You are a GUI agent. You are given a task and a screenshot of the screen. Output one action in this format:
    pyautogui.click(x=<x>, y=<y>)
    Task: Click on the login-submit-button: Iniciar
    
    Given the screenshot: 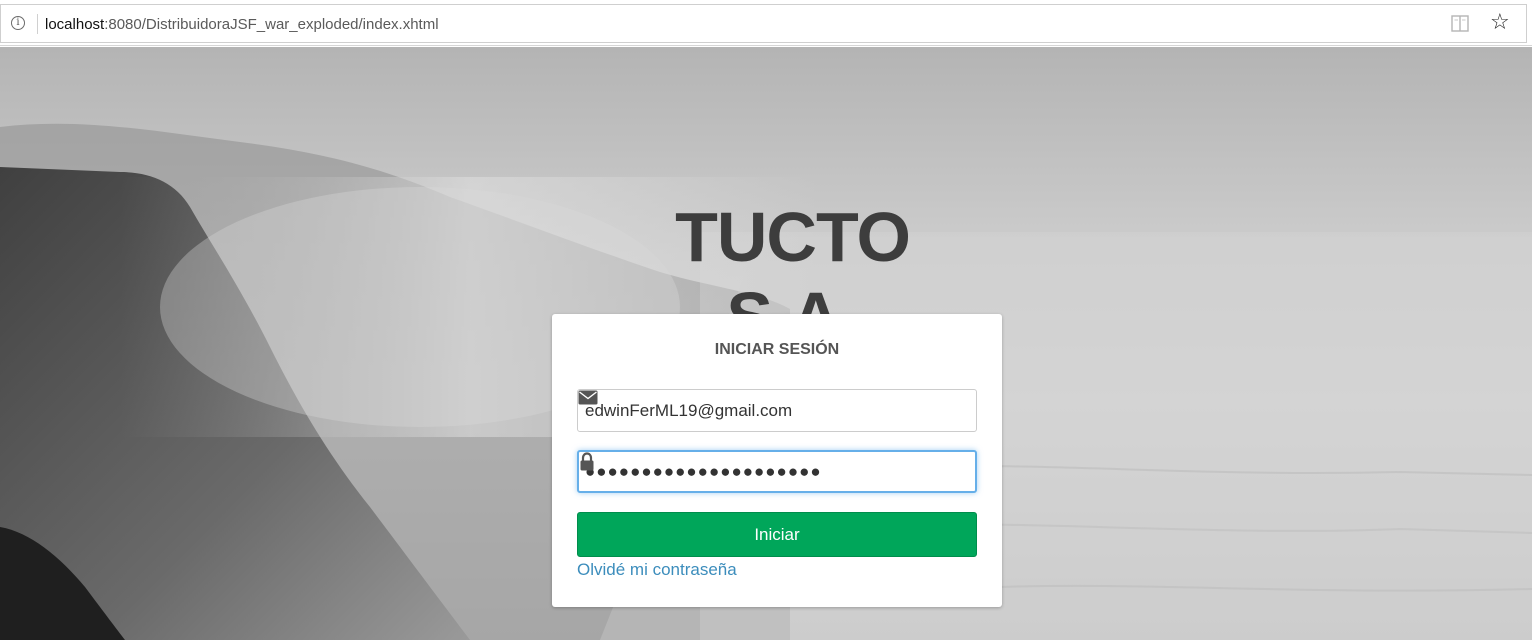 What is the action you would take?
    pyautogui.click(x=777, y=534)
    